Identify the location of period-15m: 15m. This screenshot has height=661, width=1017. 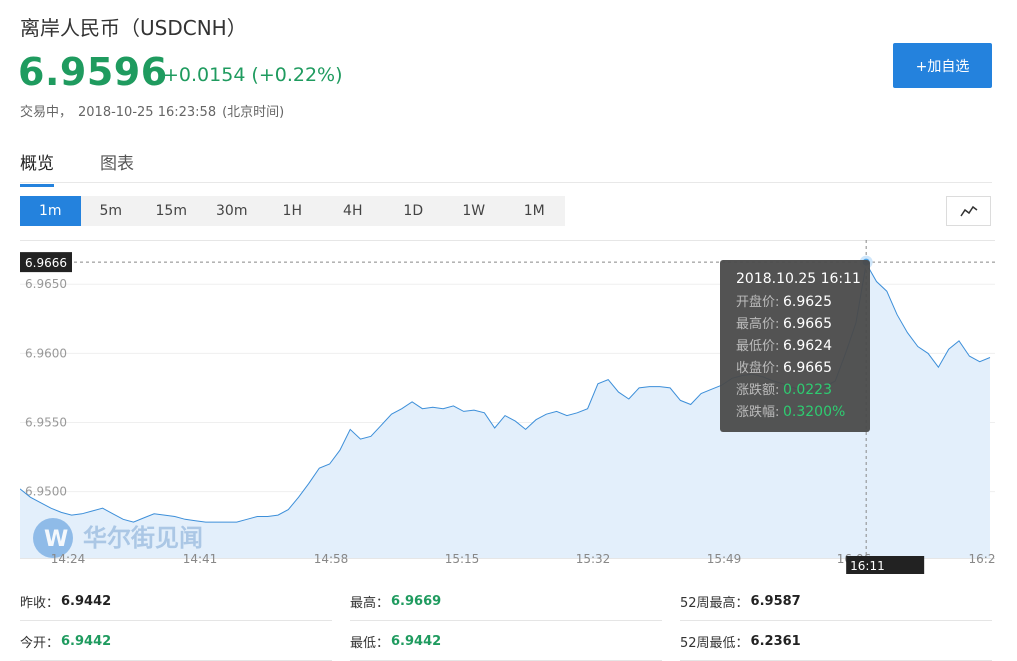
(171, 211).